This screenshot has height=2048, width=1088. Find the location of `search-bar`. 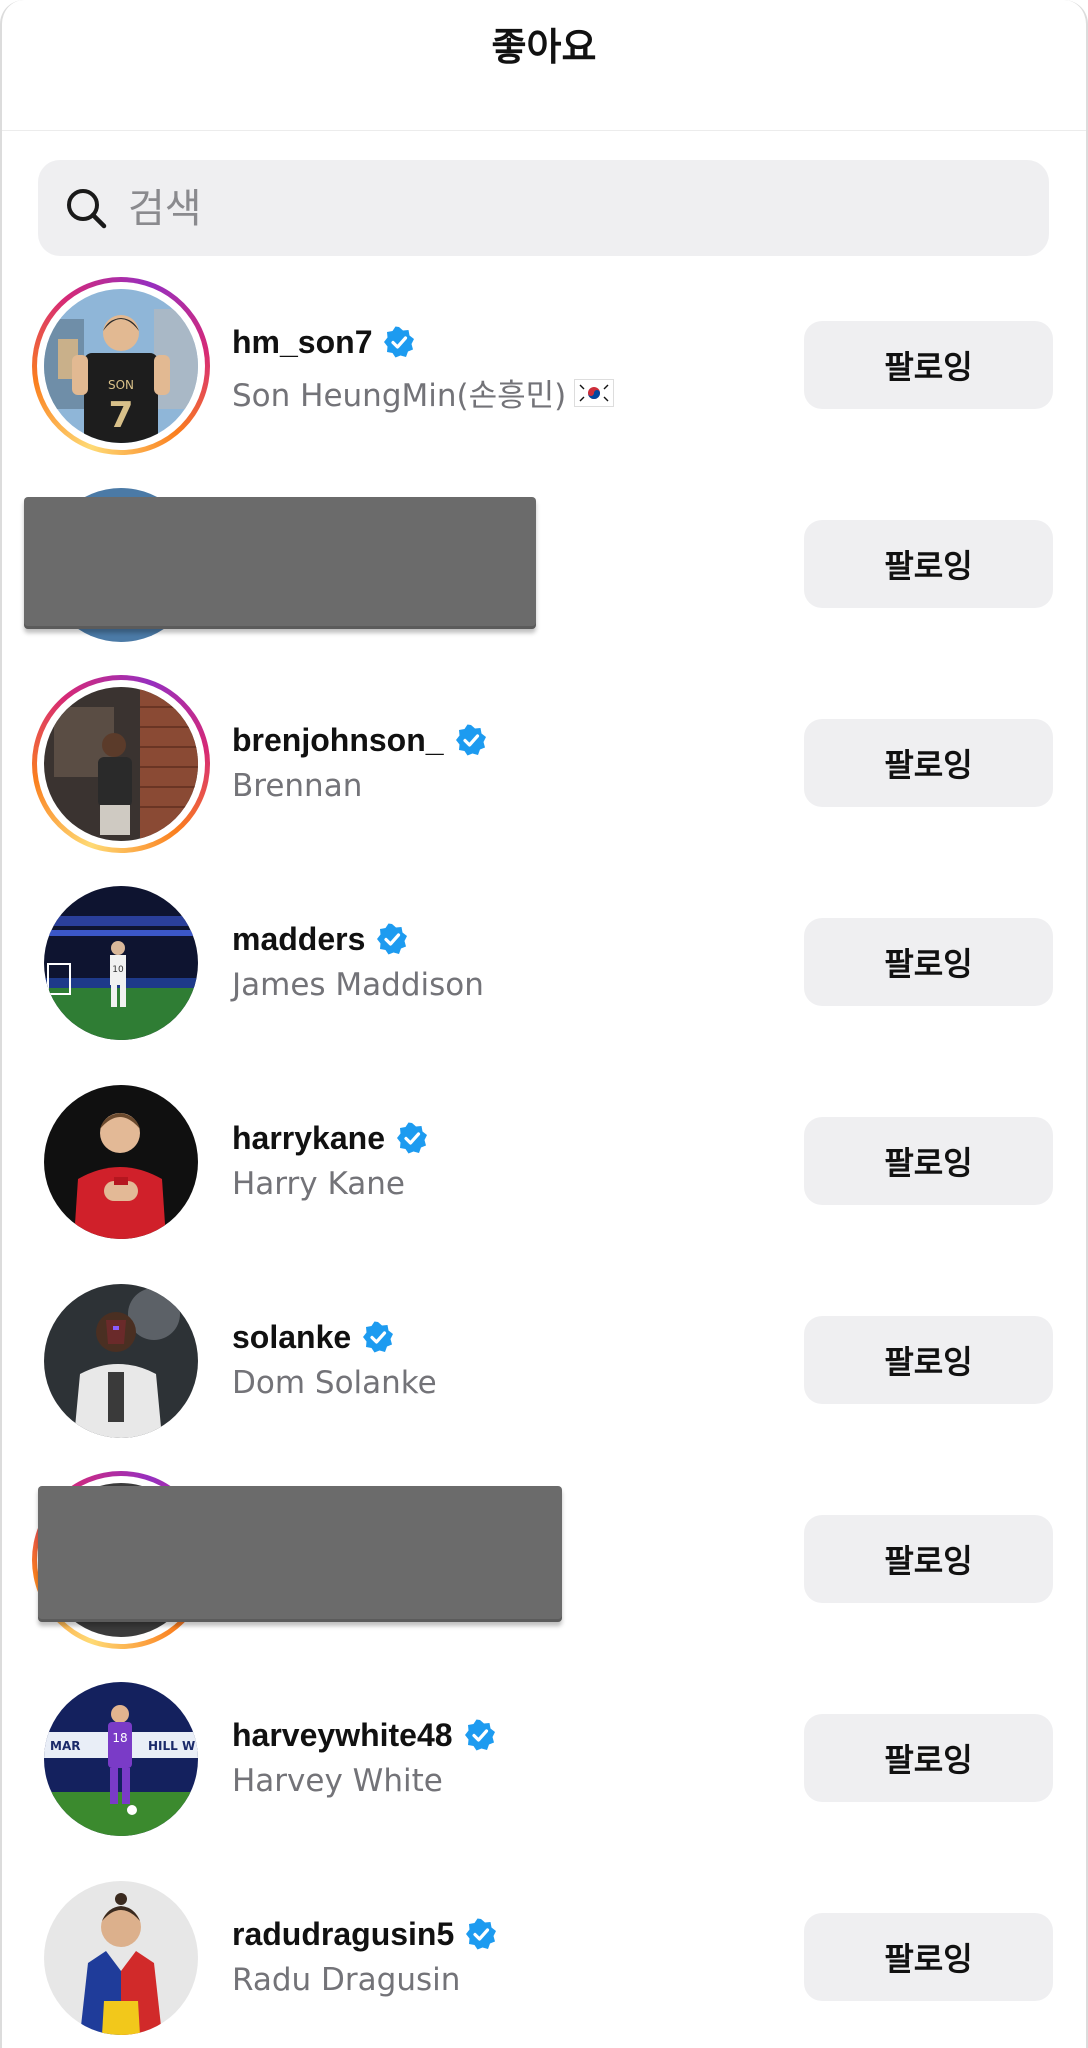

search-bar is located at coordinates (543, 208).